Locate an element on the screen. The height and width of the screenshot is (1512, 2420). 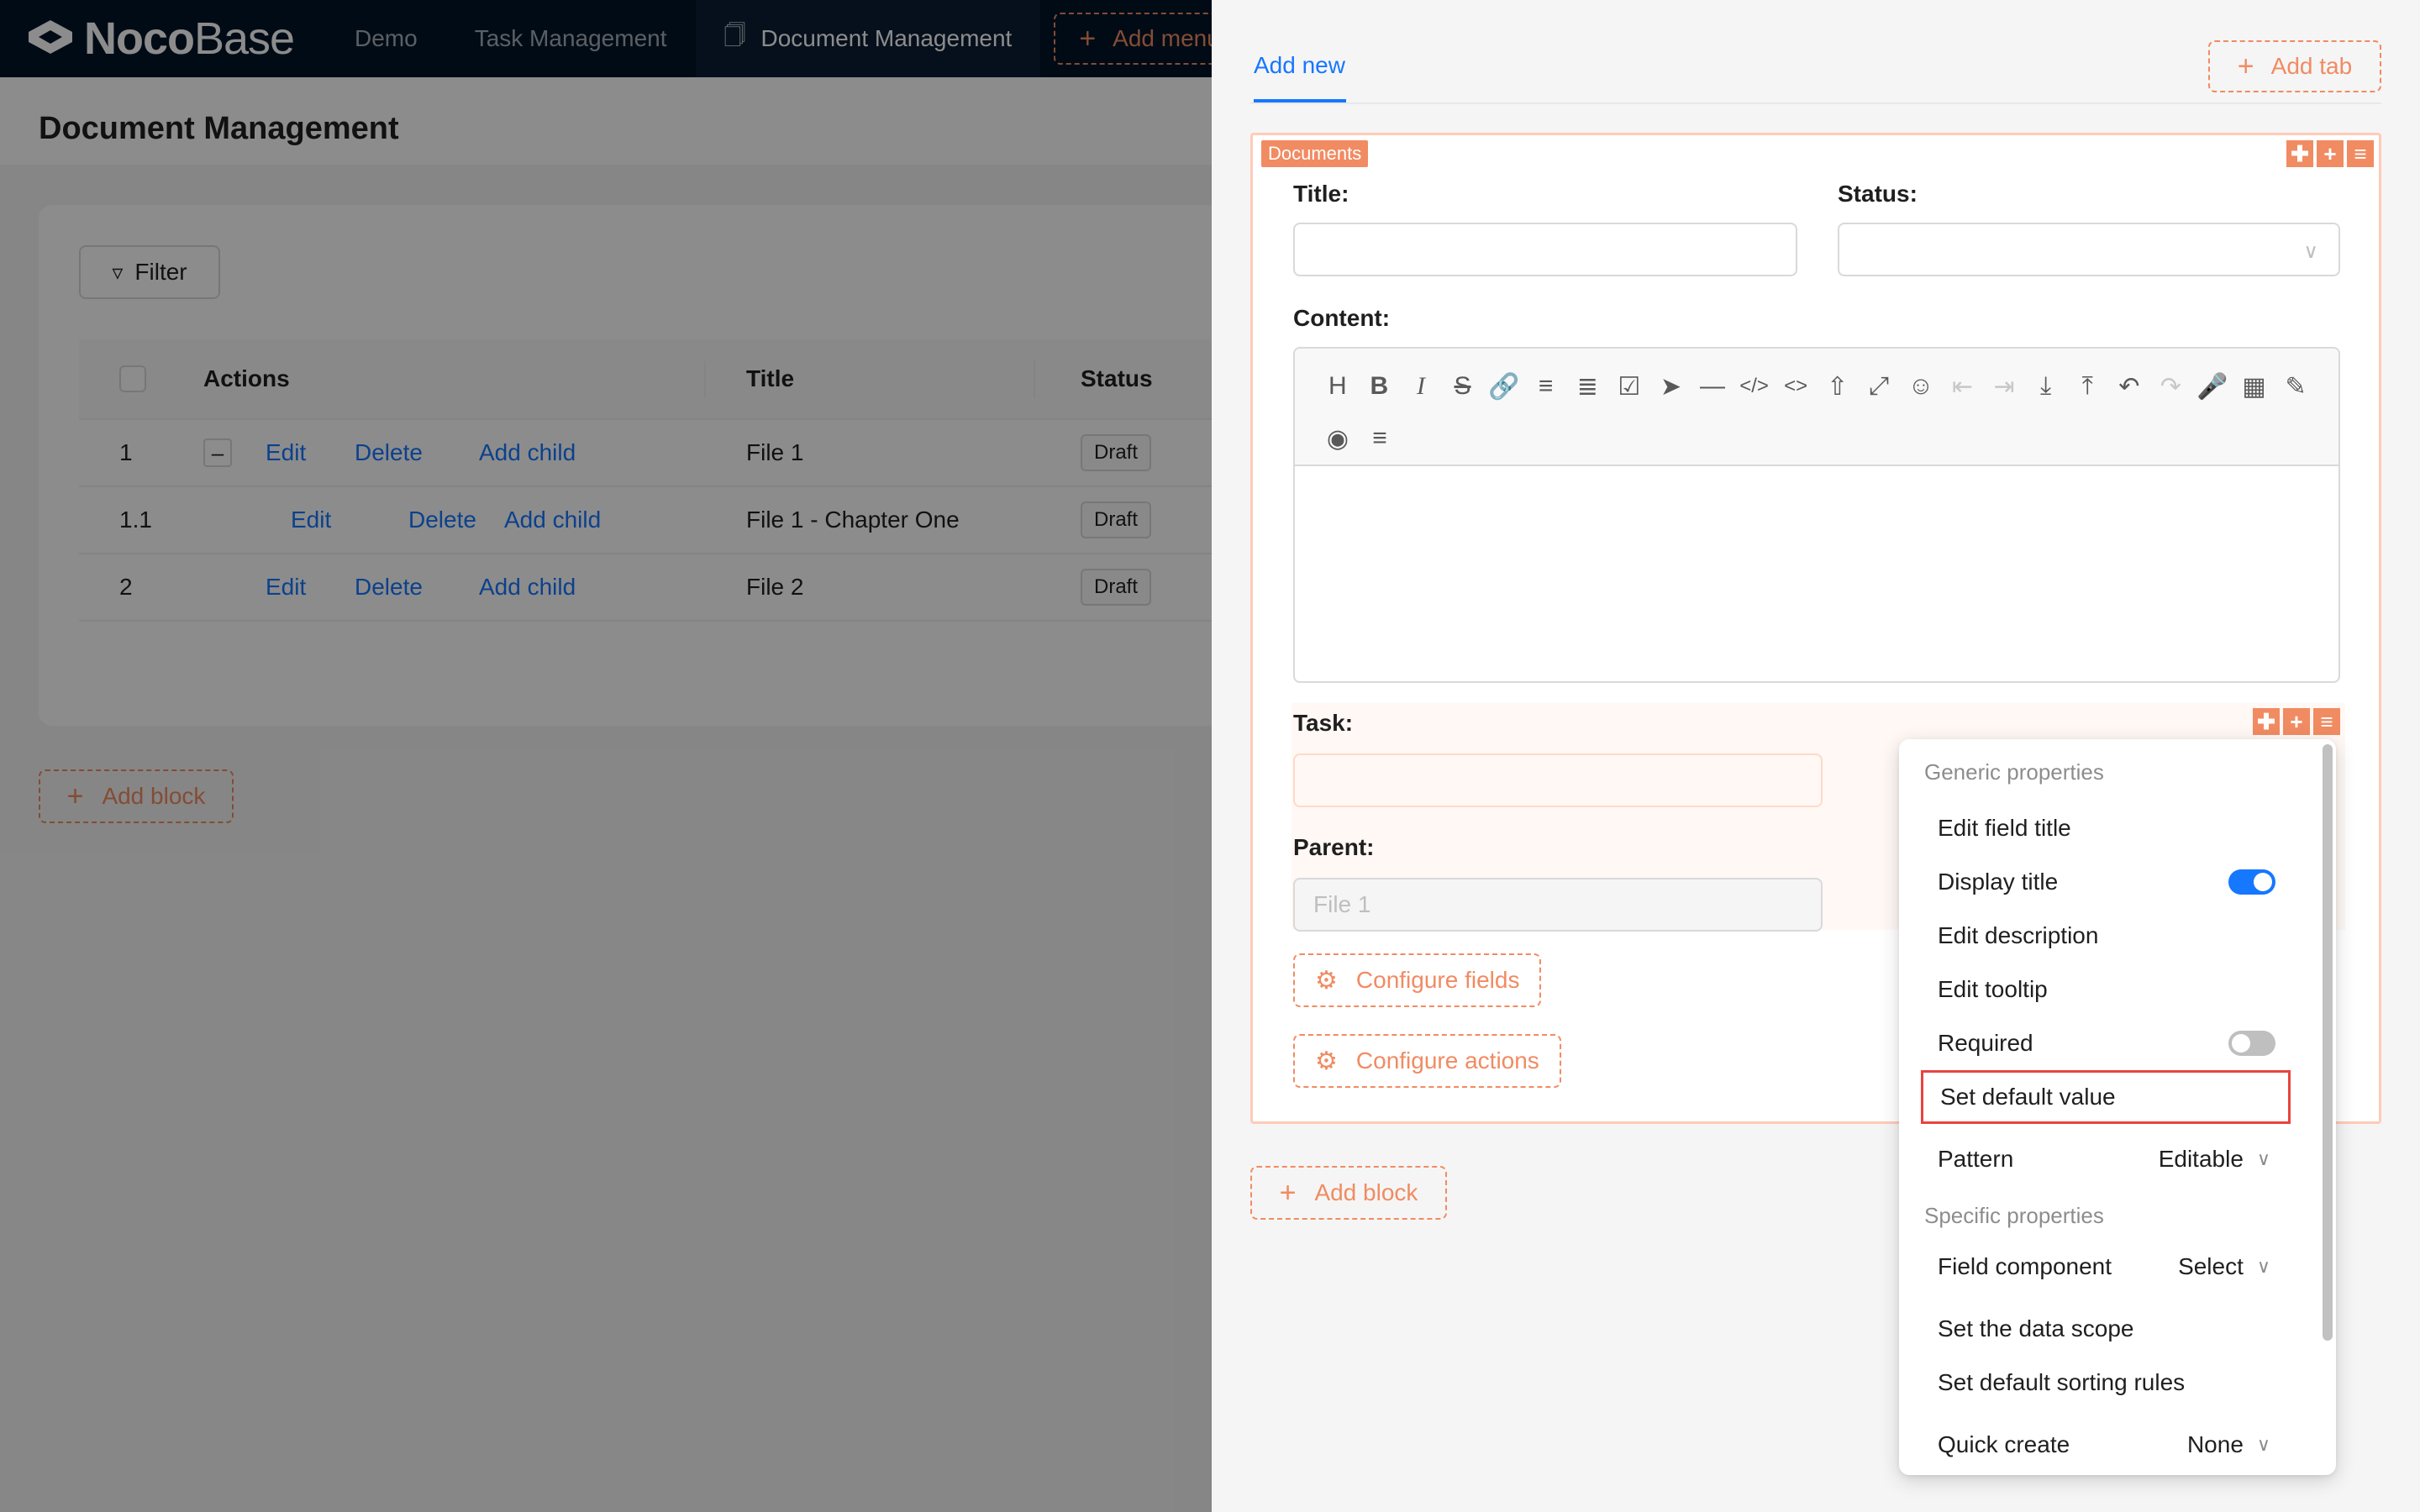
status-select: ∨ is located at coordinates (2089, 249).